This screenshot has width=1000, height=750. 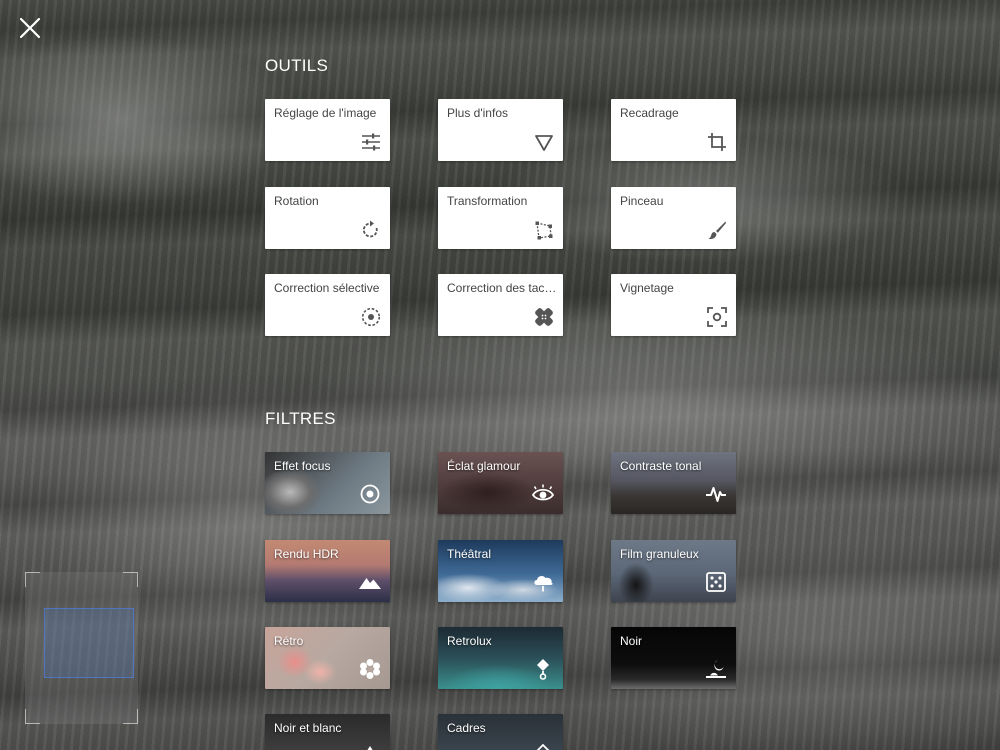 What do you see at coordinates (673, 483) in the screenshot?
I see `filter-tonal-contrast: Contraste tonal` at bounding box center [673, 483].